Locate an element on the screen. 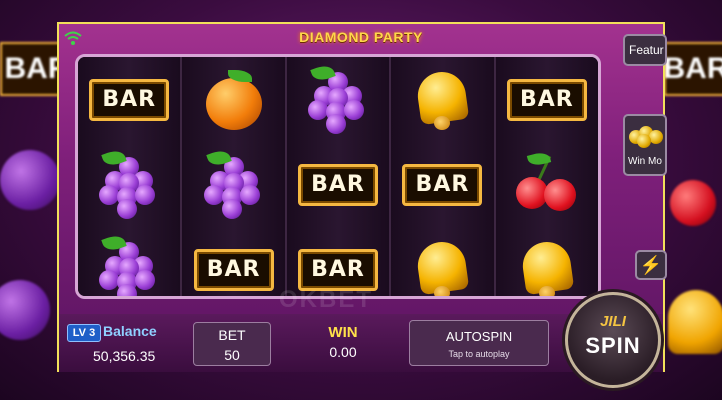  orange-icon is located at coordinates (234, 99).